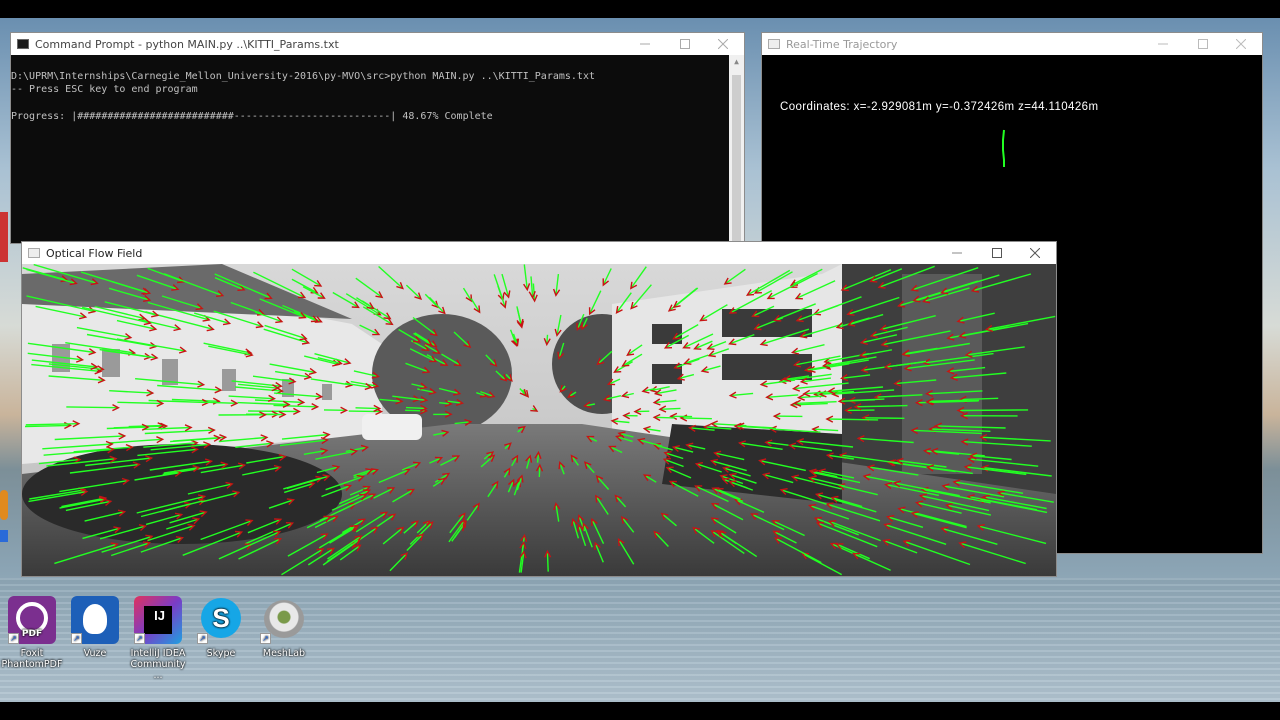 This screenshot has height=720, width=1280. I want to click on right-door, so click(942, 374).